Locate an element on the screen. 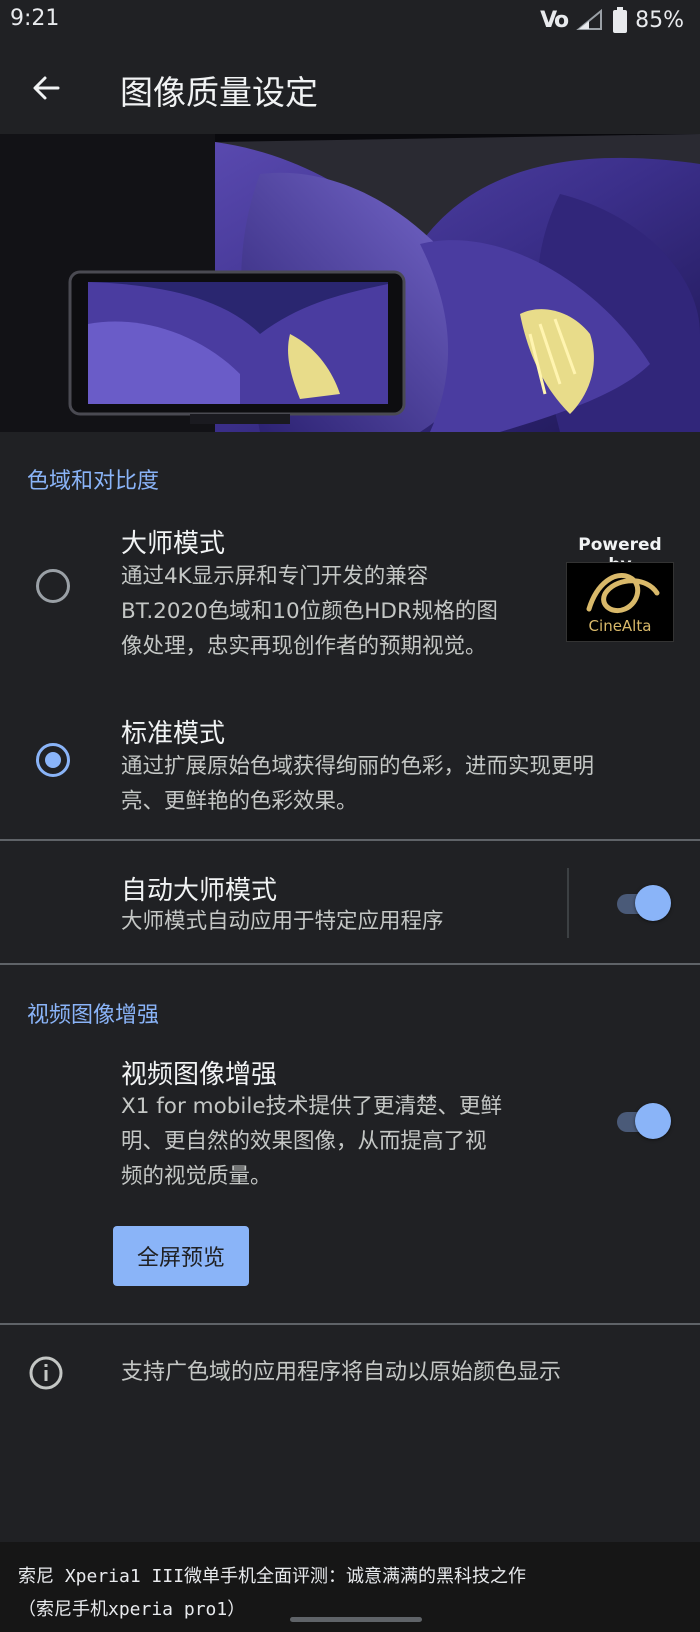 This screenshot has height=1632, width=700. page-title: 图像质量设定 is located at coordinates (219, 92).